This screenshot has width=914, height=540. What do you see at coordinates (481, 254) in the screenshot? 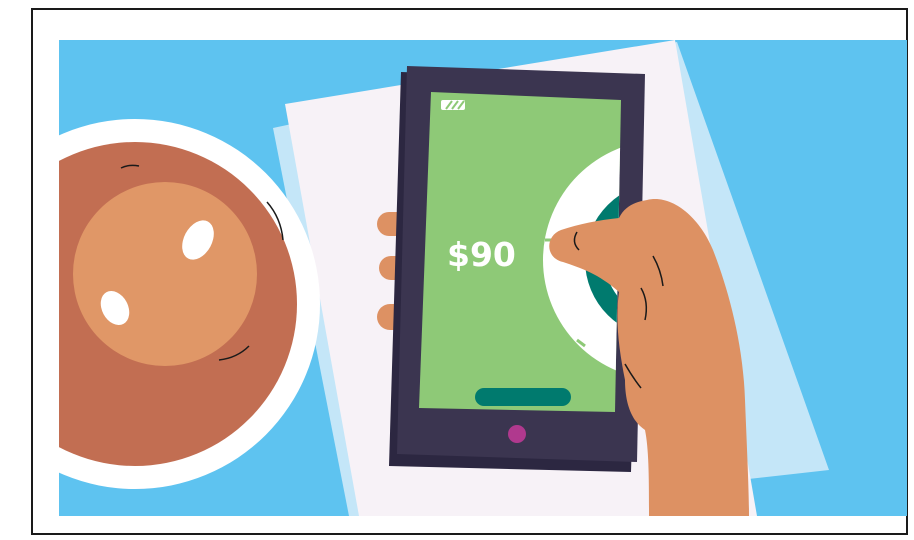
I see `amount-label: $90` at bounding box center [481, 254].